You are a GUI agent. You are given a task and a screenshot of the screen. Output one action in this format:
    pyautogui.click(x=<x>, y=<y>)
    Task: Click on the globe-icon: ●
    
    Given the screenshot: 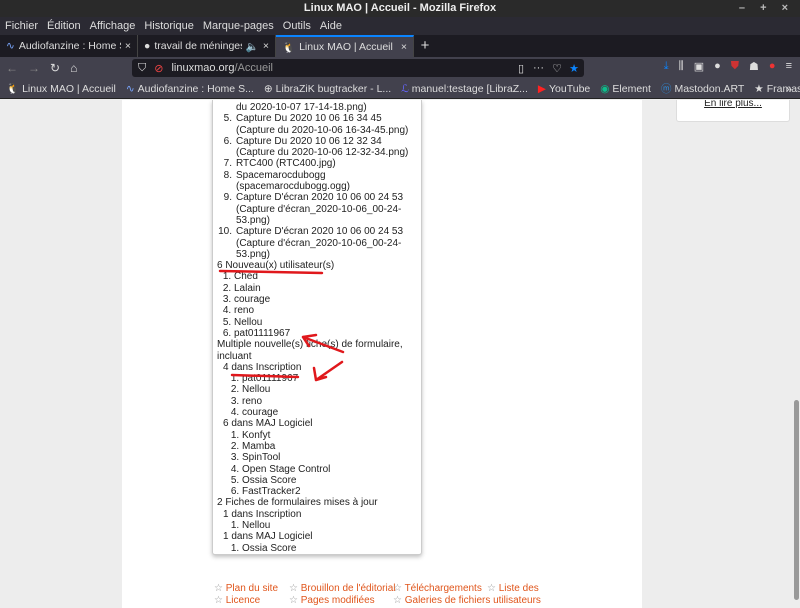 What is the action you would take?
    pyautogui.click(x=147, y=46)
    